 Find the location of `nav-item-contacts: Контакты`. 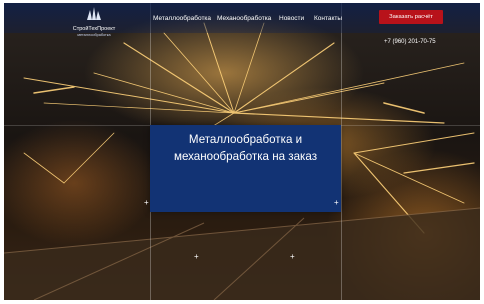

nav-item-contacts: Контакты is located at coordinates (328, 18).